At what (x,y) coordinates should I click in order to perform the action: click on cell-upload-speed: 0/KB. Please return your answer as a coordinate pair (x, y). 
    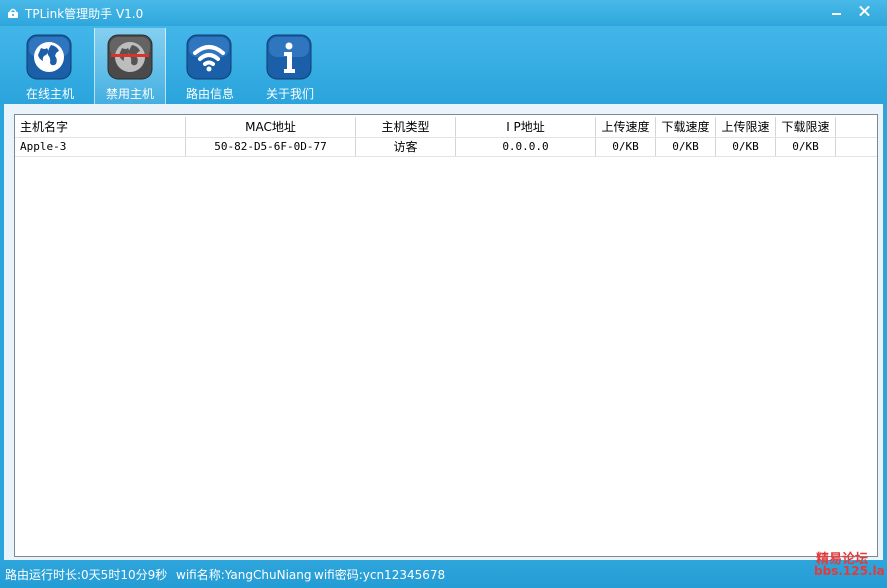
    Looking at the image, I should click on (626, 147).